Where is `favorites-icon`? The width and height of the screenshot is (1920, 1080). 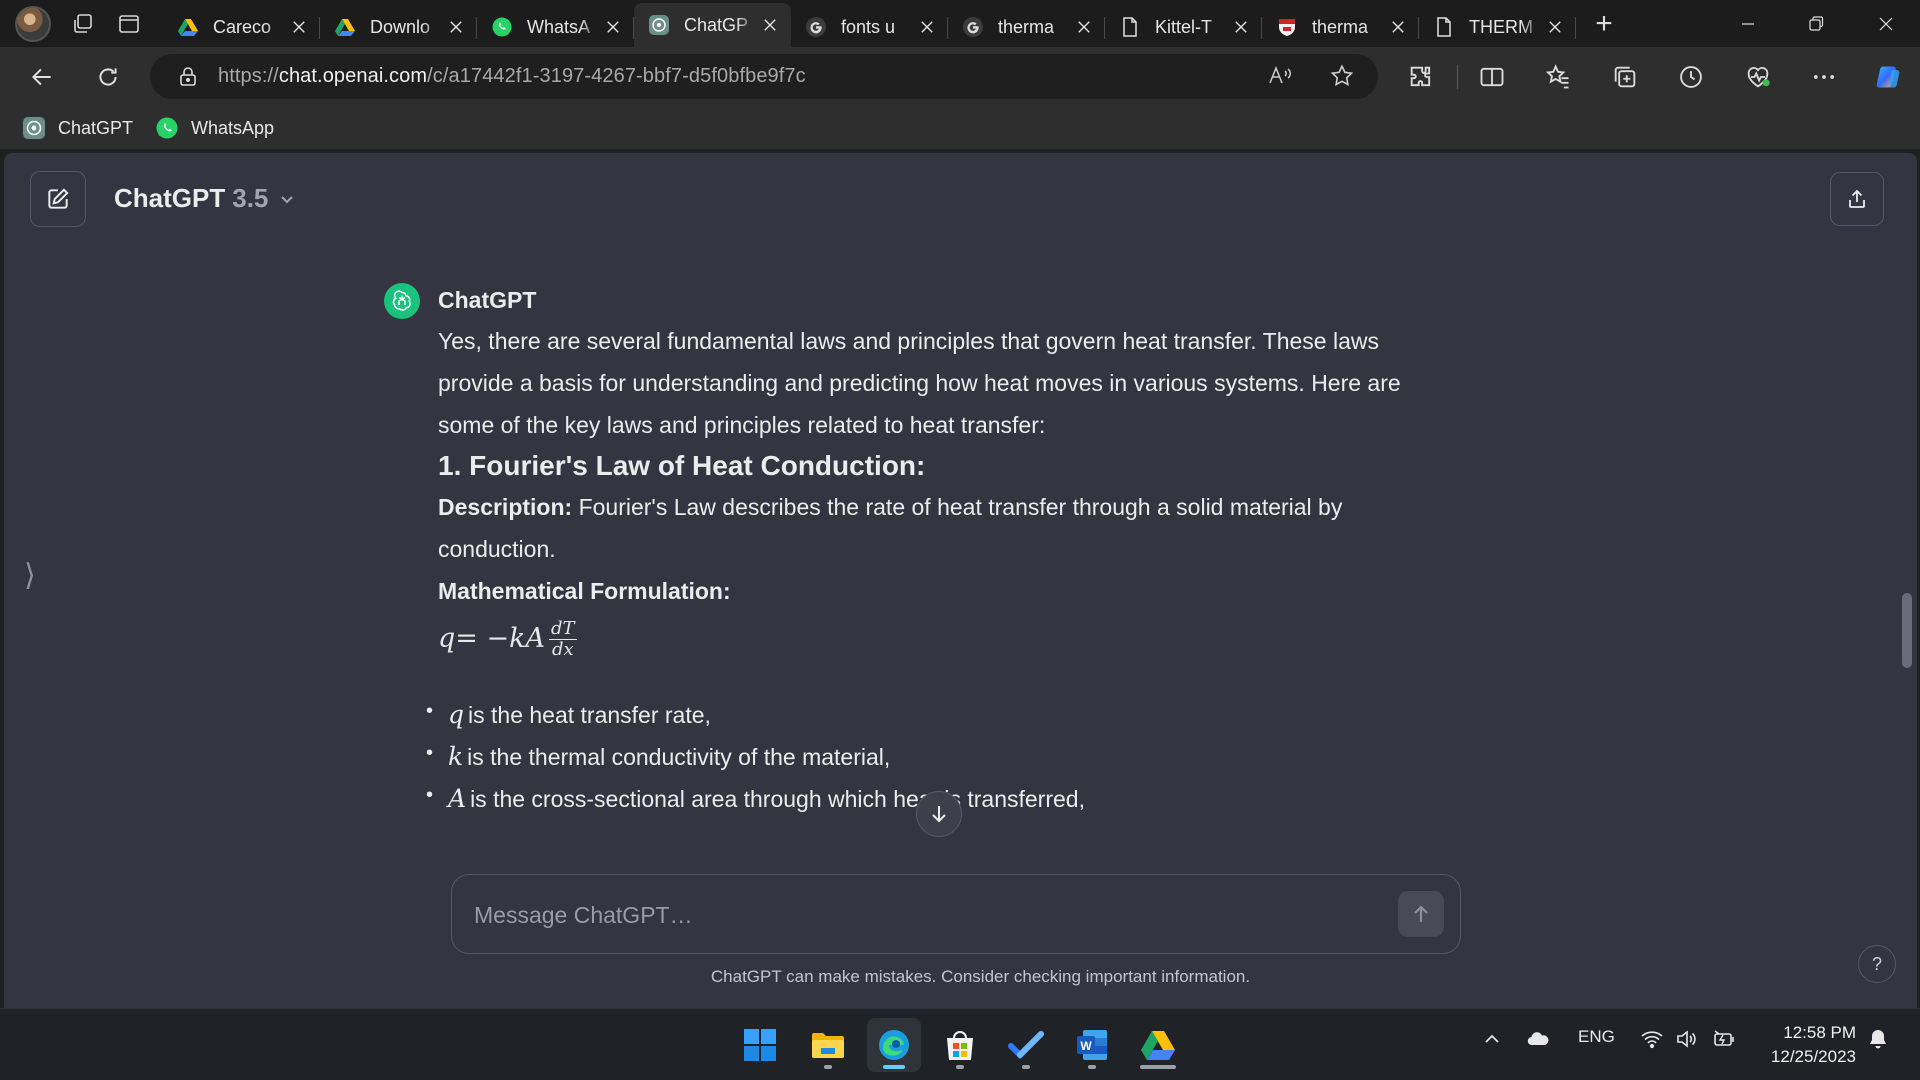 favorites-icon is located at coordinates (1558, 77).